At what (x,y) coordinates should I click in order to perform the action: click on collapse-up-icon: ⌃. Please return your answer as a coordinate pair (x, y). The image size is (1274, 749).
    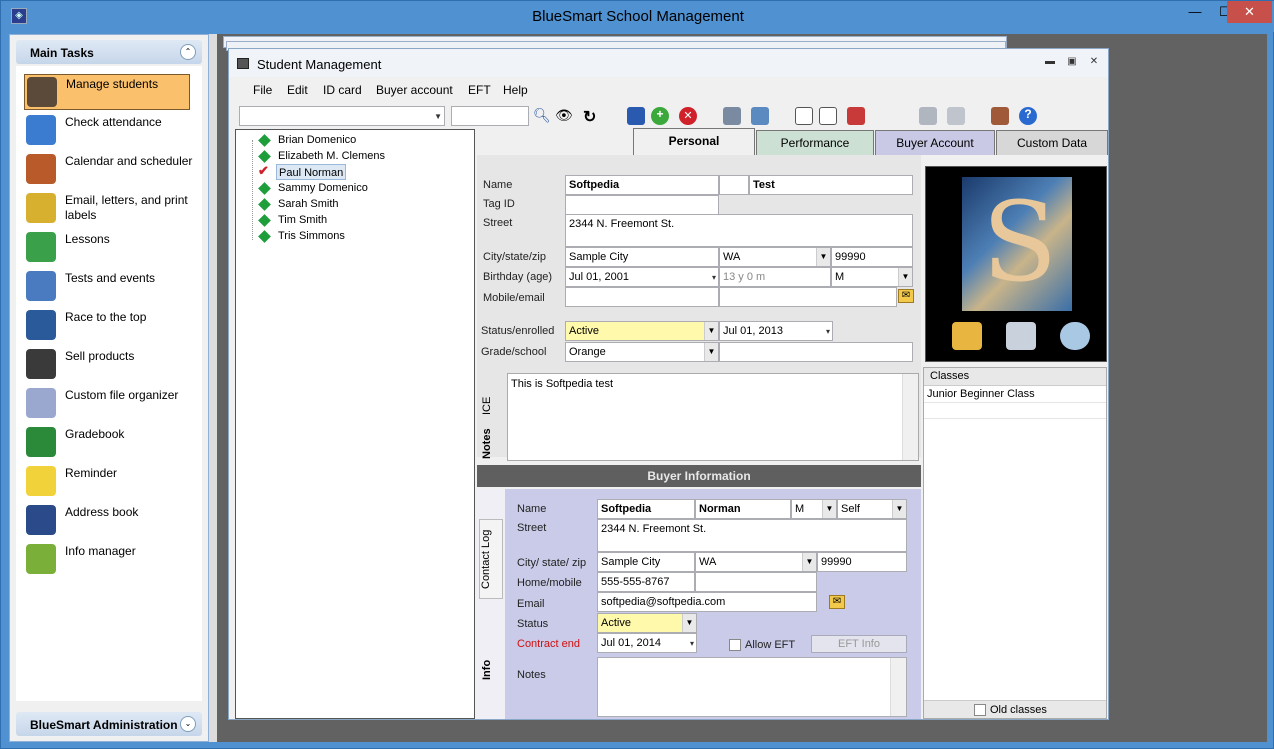
    Looking at the image, I should click on (188, 52).